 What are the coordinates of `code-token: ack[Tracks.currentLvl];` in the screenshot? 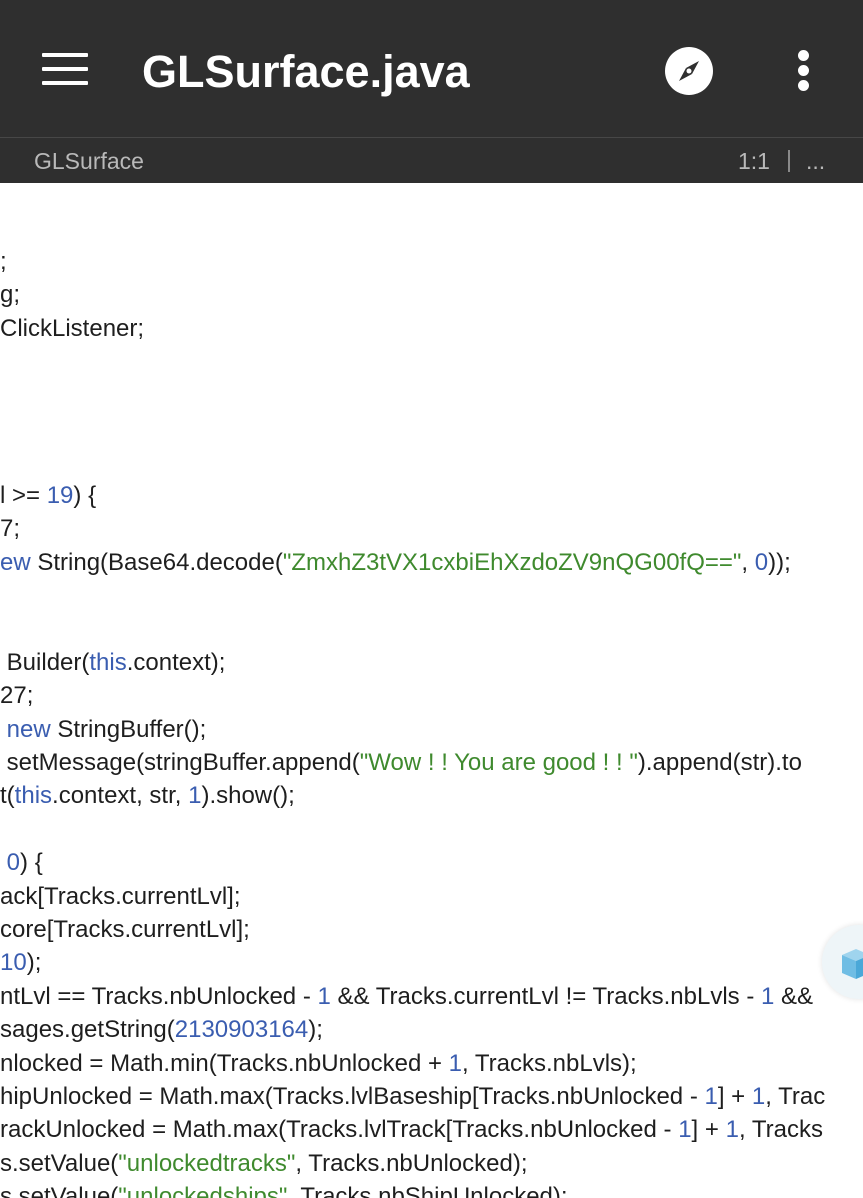 It's located at (120, 896).